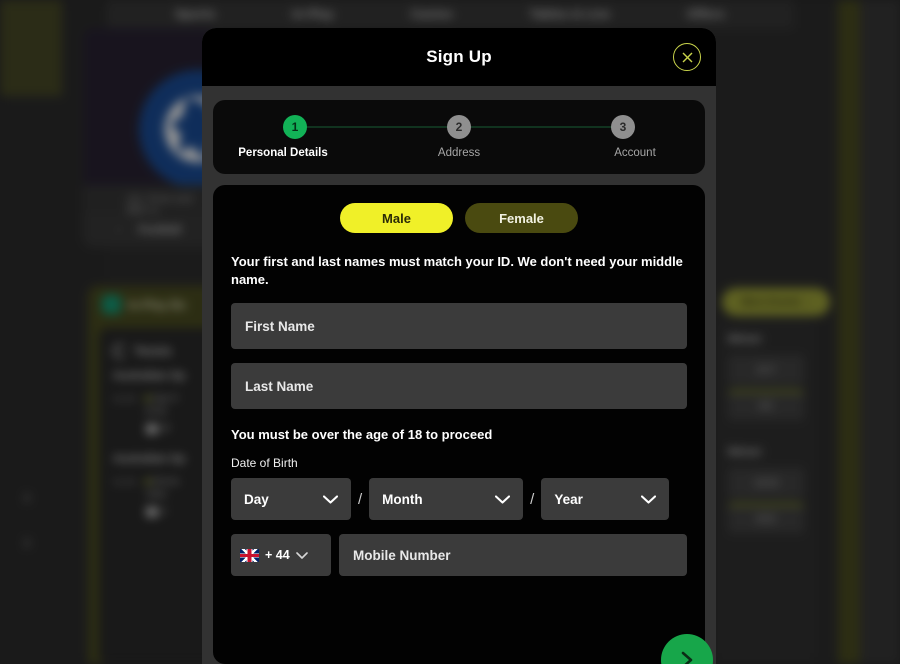 This screenshot has height=664, width=900. What do you see at coordinates (459, 386) in the screenshot?
I see `last-name-input` at bounding box center [459, 386].